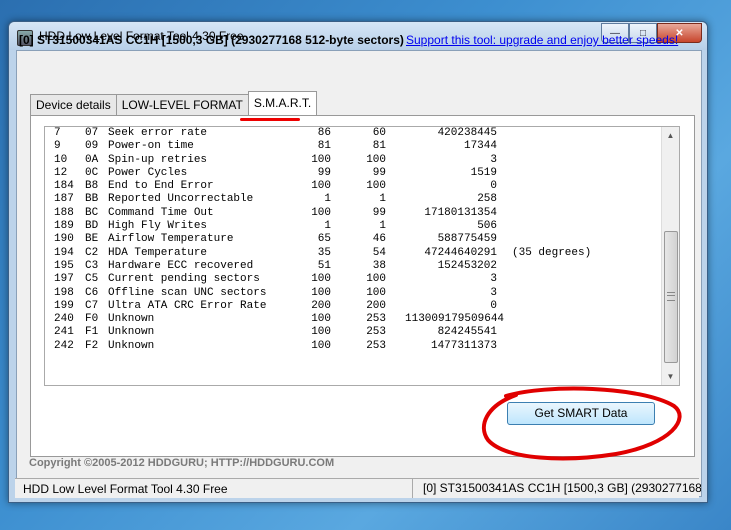  What do you see at coordinates (379, 146) in the screenshot?
I see `attr-worst: 81` at bounding box center [379, 146].